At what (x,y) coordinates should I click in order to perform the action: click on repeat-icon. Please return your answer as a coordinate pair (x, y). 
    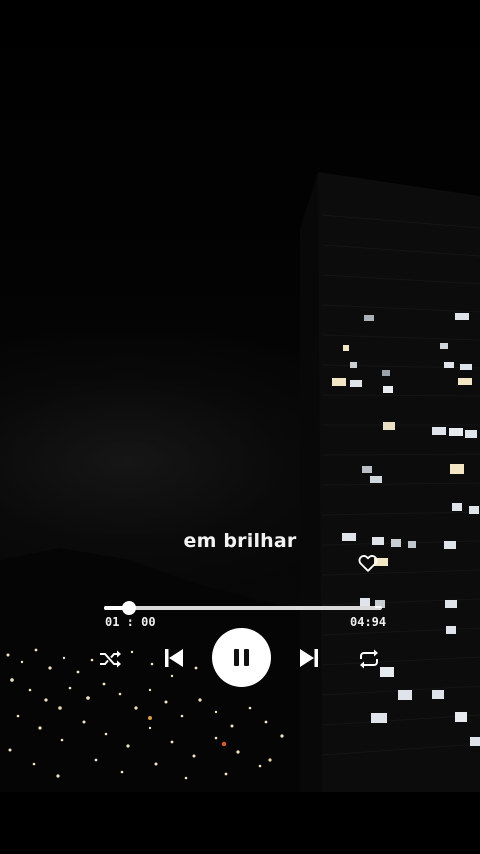
    Looking at the image, I should click on (369, 659).